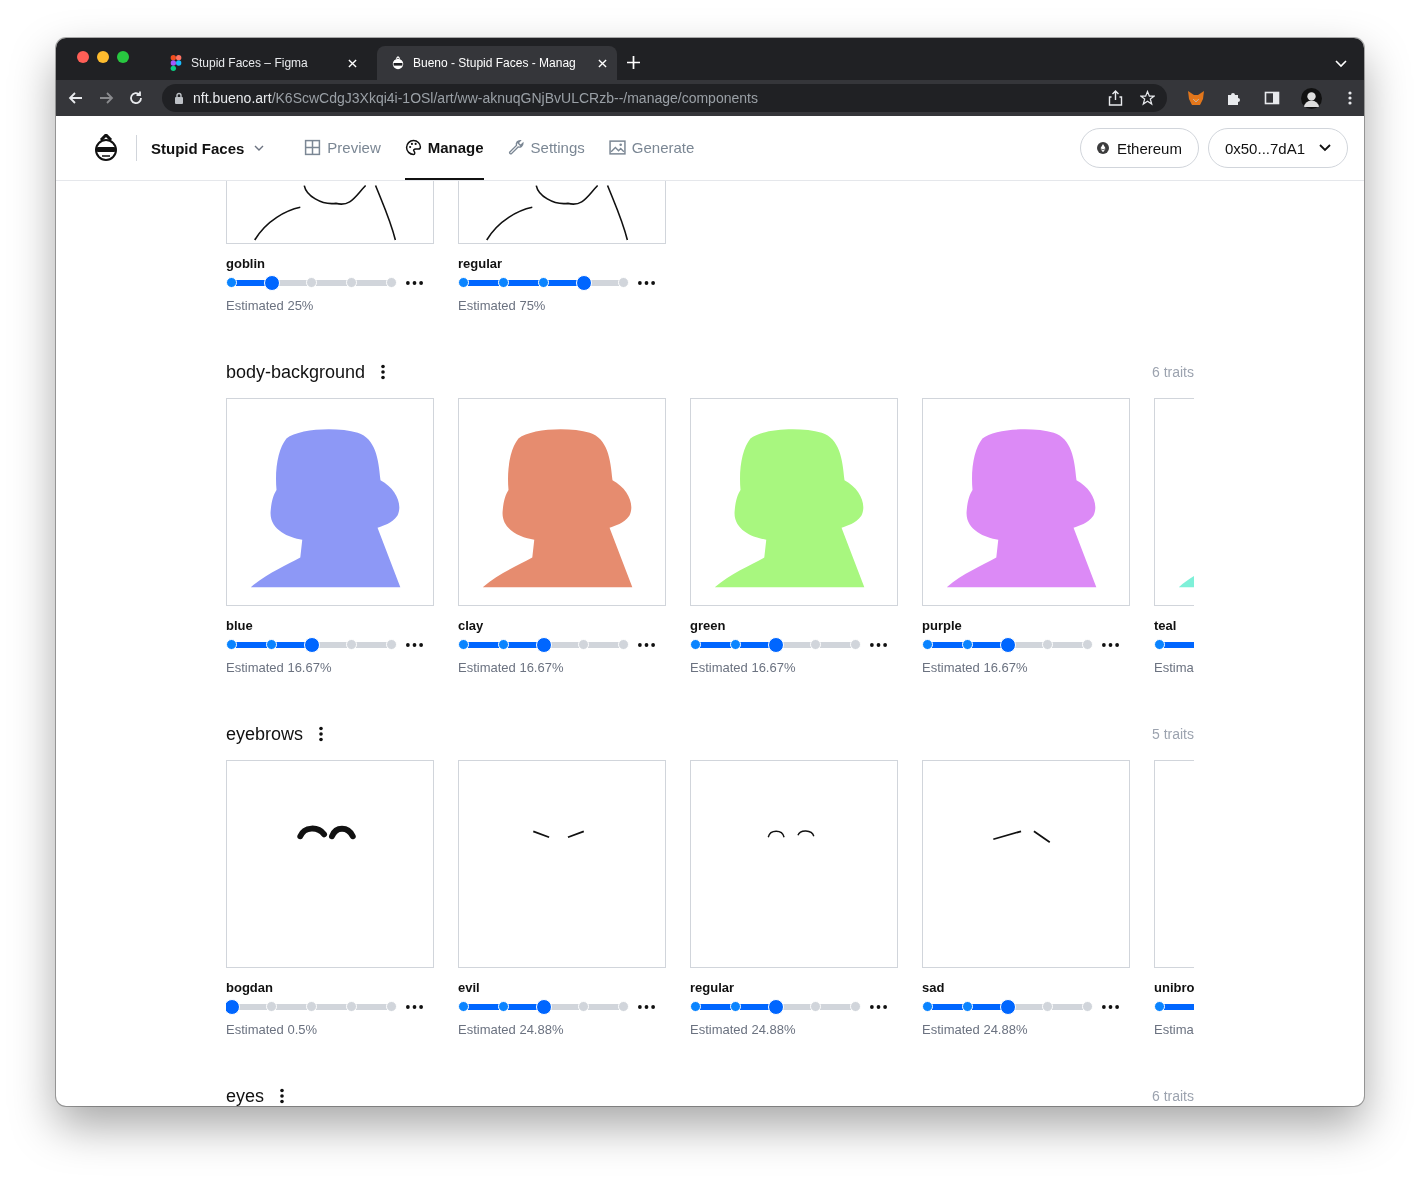  What do you see at coordinates (413, 147) in the screenshot?
I see `palette-icon` at bounding box center [413, 147].